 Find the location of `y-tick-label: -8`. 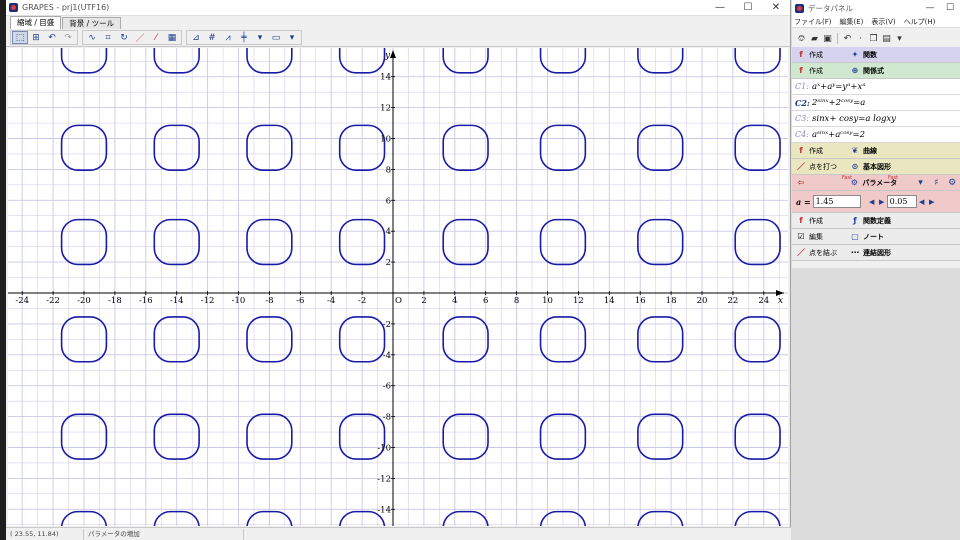

y-tick-label: -8 is located at coordinates (387, 418).